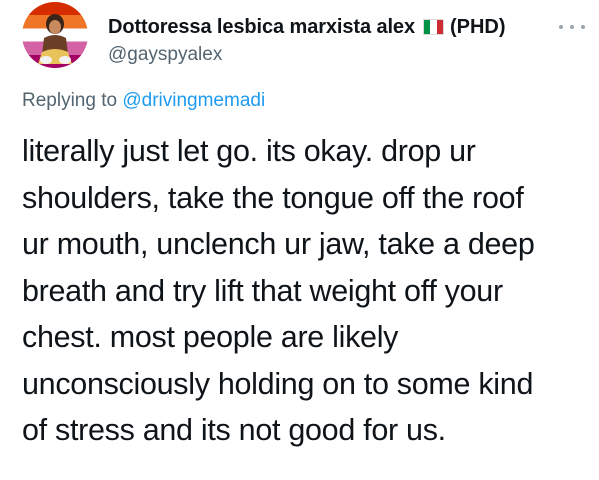 The image size is (599, 480). I want to click on tweet-text-line: of stress and its not good for us., so click(234, 430).